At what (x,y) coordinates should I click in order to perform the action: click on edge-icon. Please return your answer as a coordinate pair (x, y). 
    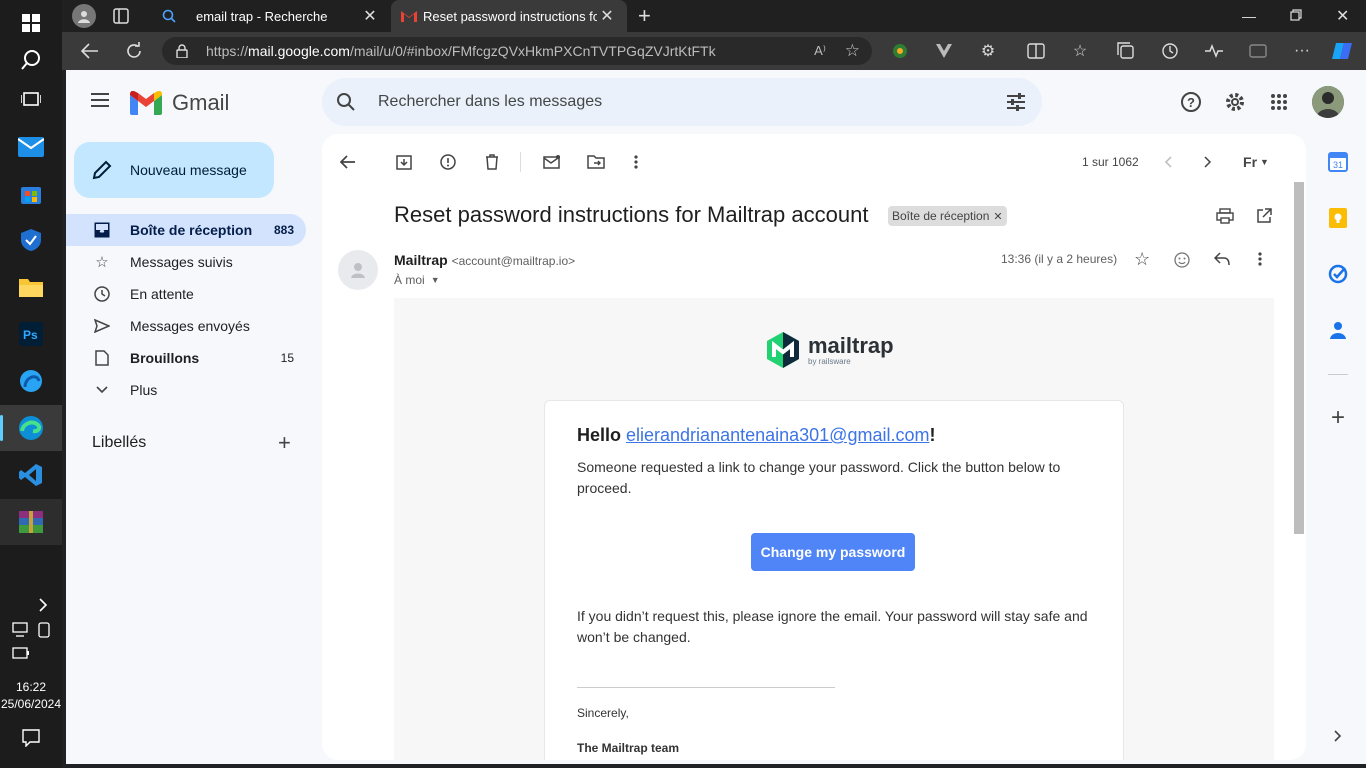
    Looking at the image, I should click on (31, 428).